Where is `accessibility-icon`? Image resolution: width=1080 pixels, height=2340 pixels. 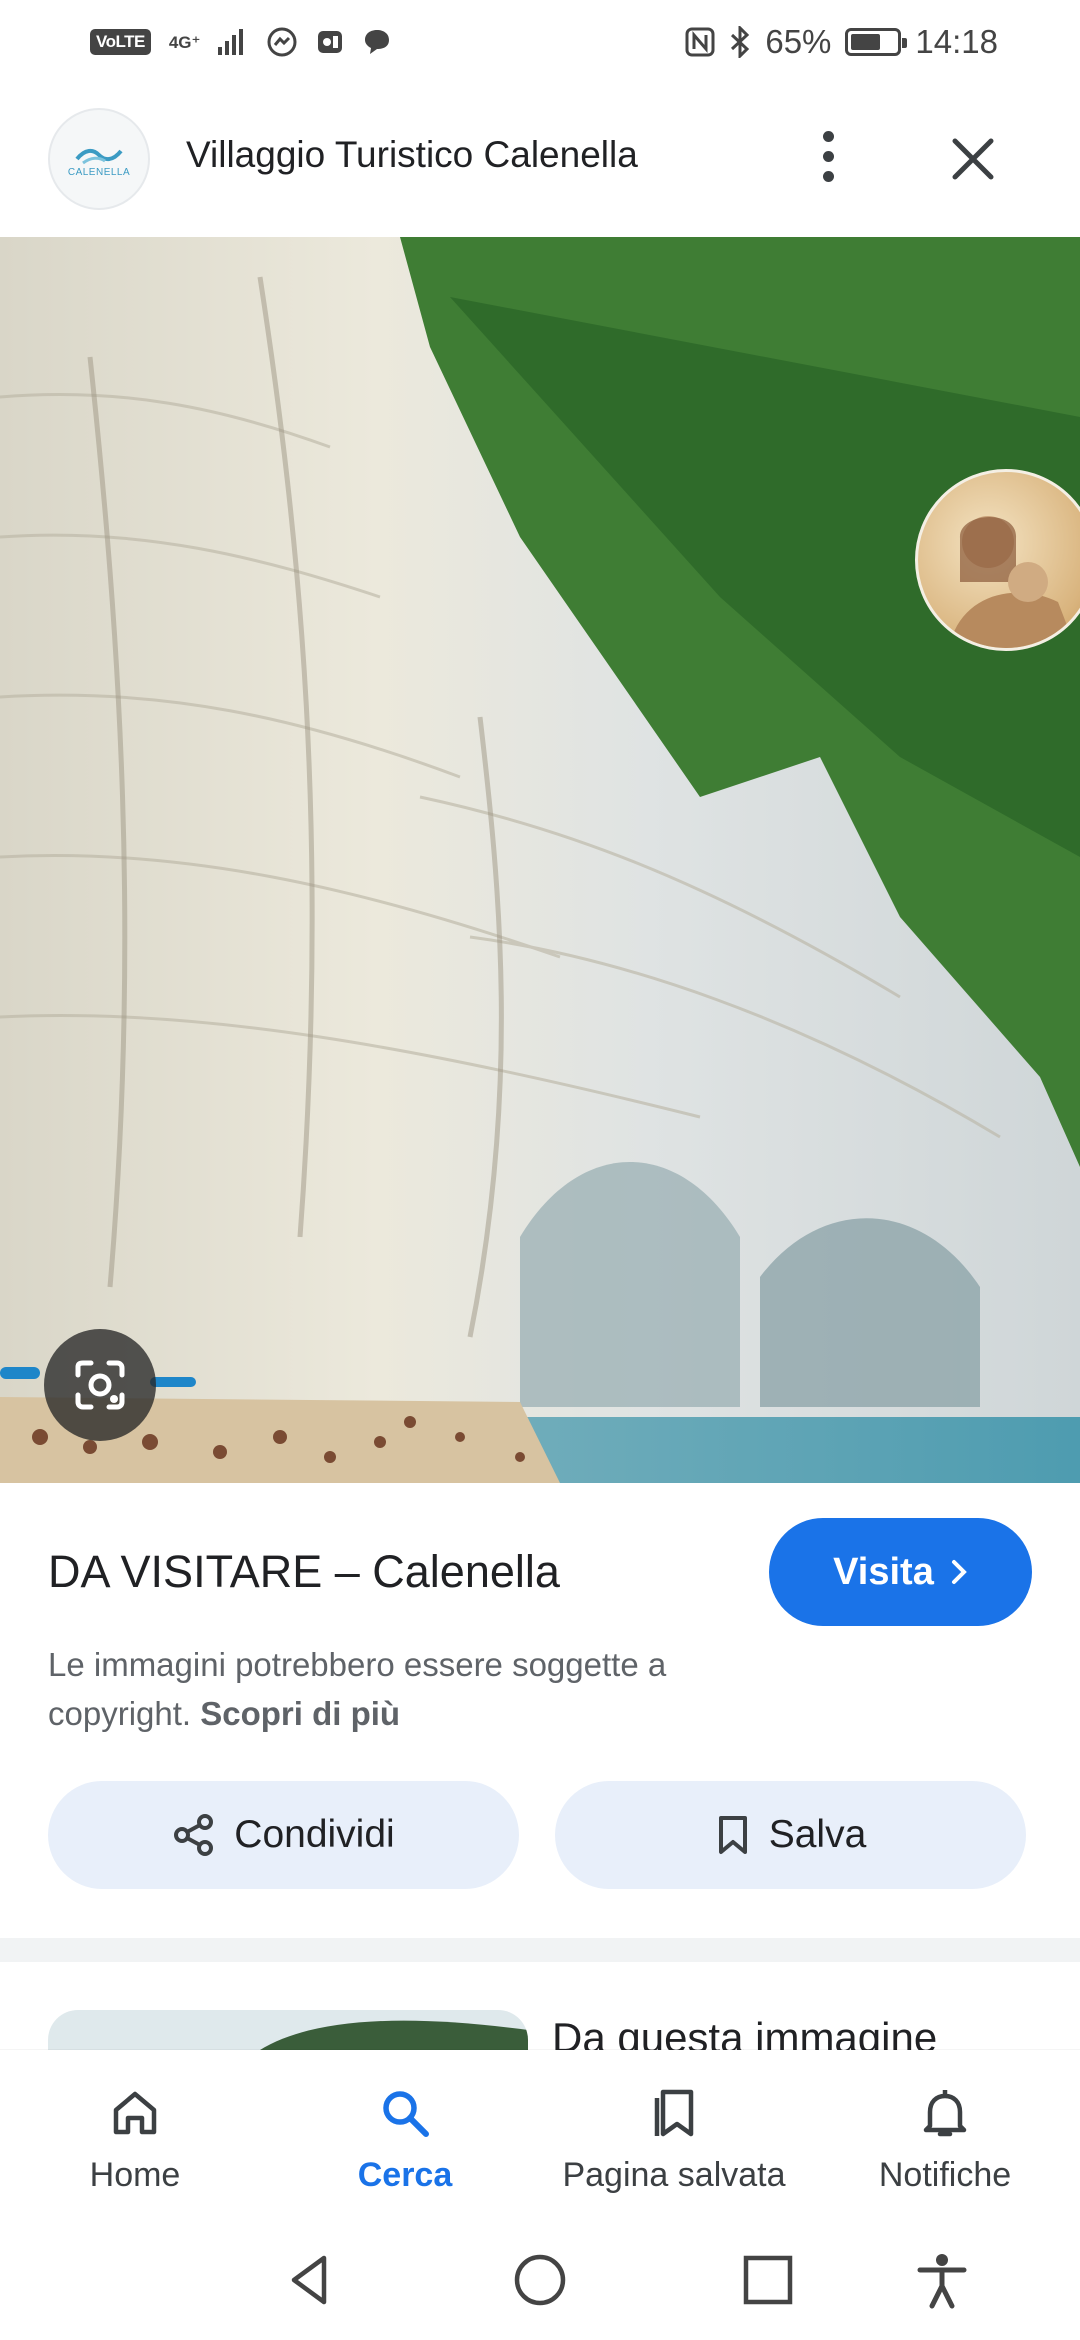
accessibility-icon is located at coordinates (942, 2280).